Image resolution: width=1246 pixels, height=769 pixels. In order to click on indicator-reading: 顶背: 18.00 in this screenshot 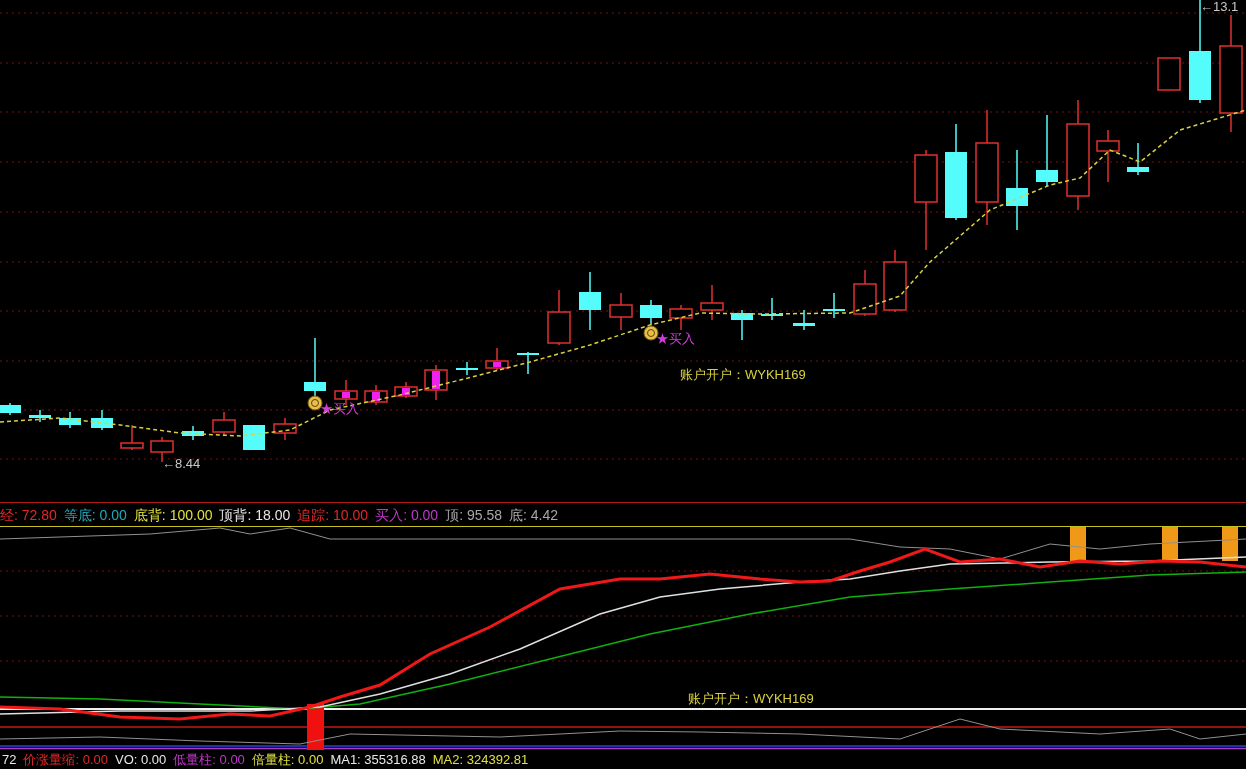, I will do `click(255, 514)`.